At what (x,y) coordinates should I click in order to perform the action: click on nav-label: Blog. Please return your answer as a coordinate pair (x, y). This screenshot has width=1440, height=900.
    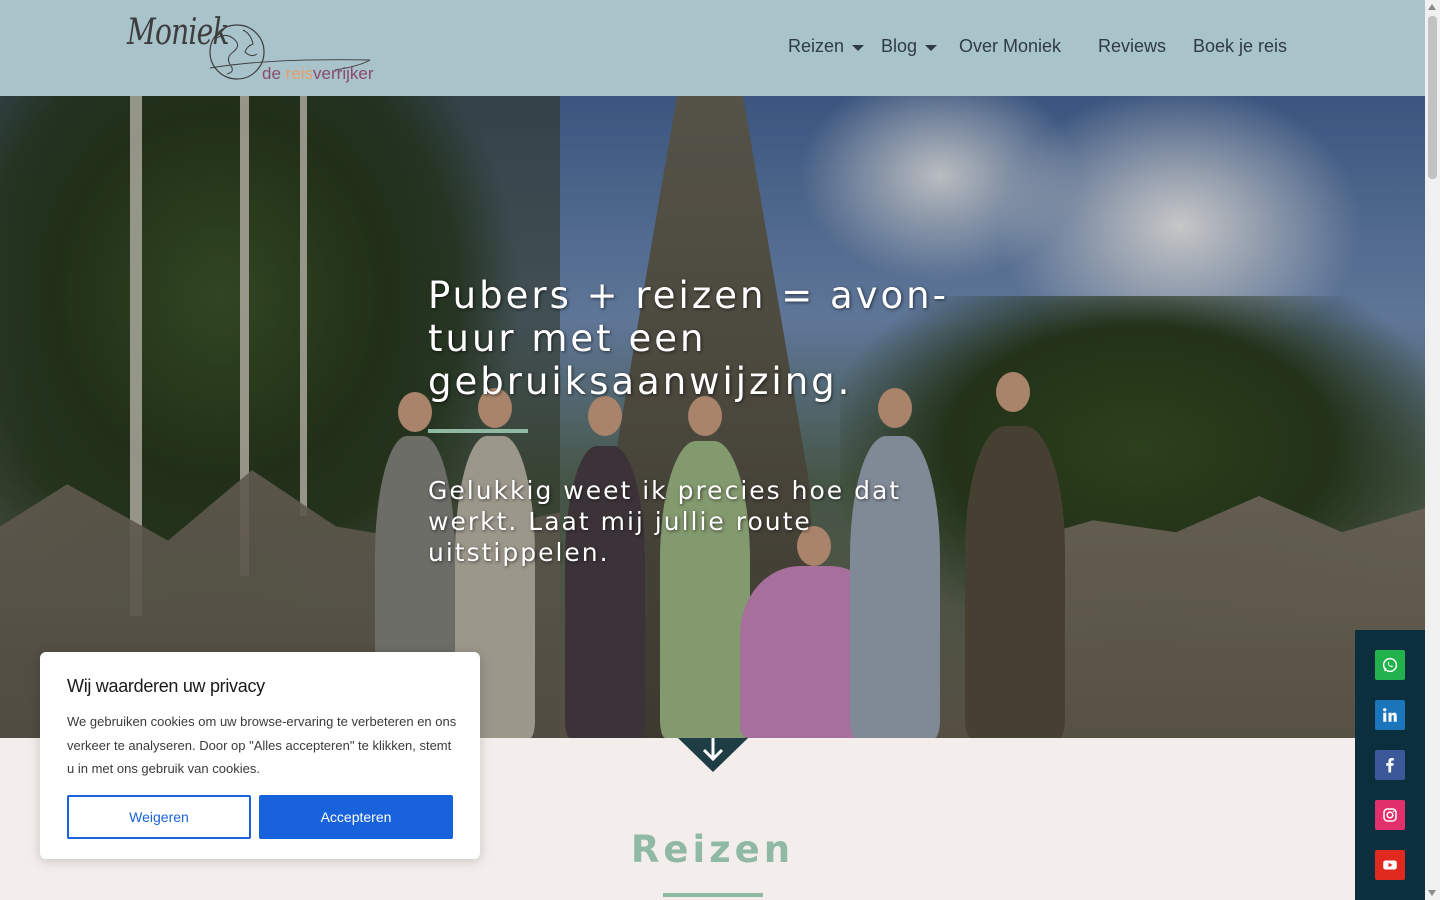
    Looking at the image, I should click on (899, 46).